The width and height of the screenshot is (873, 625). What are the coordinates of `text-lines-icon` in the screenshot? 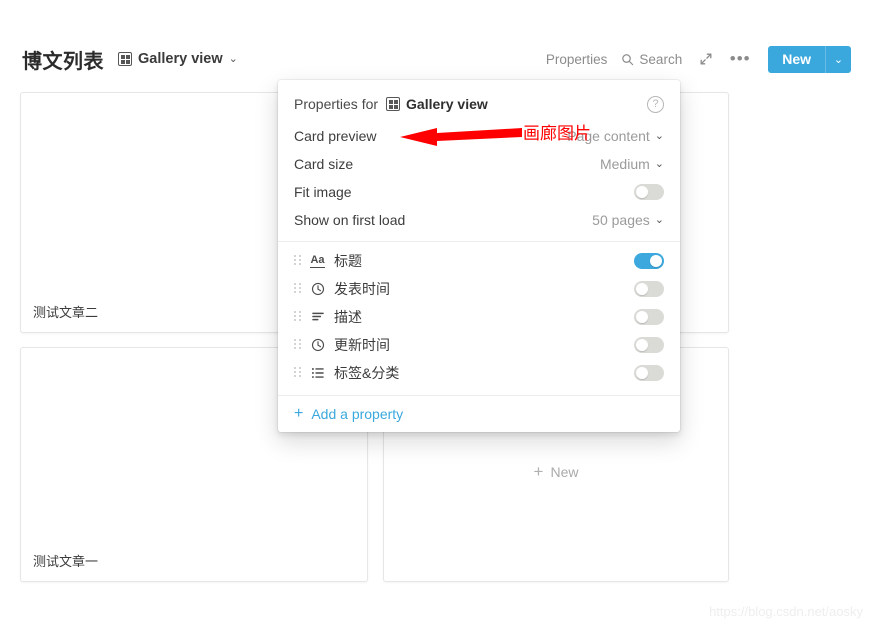 It's located at (317, 317).